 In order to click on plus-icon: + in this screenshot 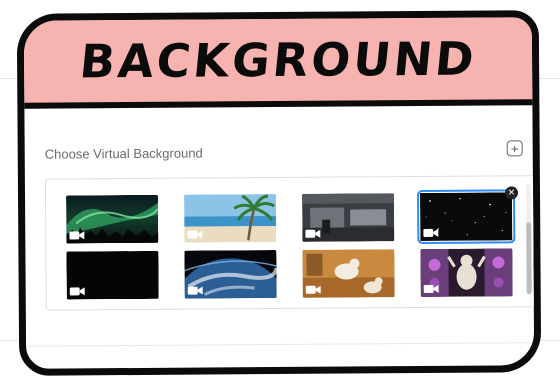, I will do `click(514, 148)`.